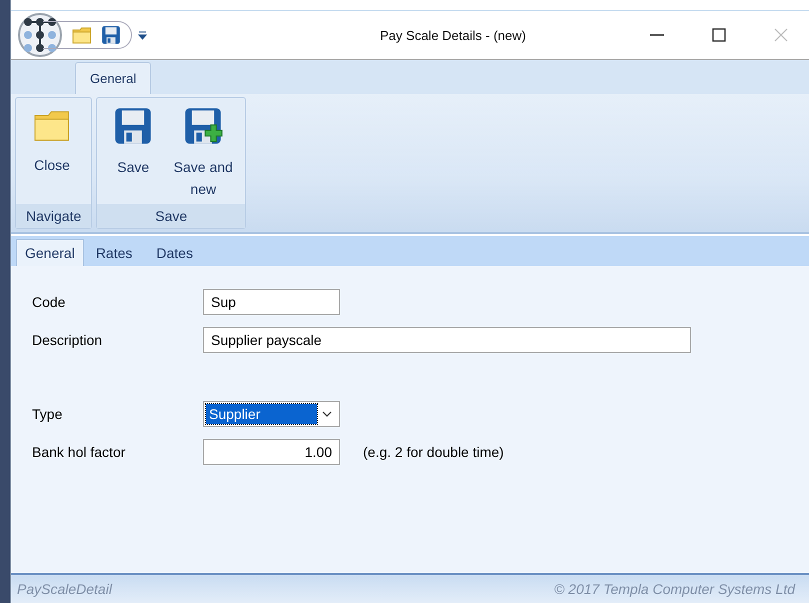 Image resolution: width=809 pixels, height=603 pixels. Describe the element at coordinates (203, 153) in the screenshot. I see `ribbon-button: Save and new` at that location.